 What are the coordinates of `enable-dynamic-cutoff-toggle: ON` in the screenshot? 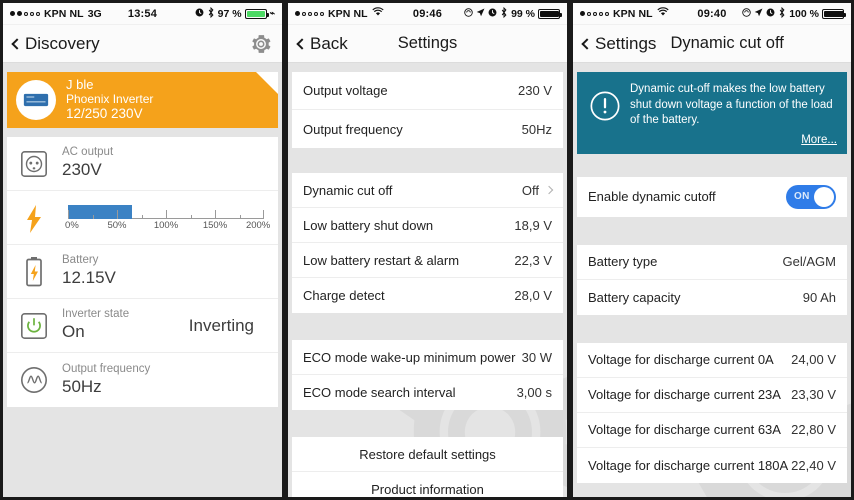 It's located at (811, 196).